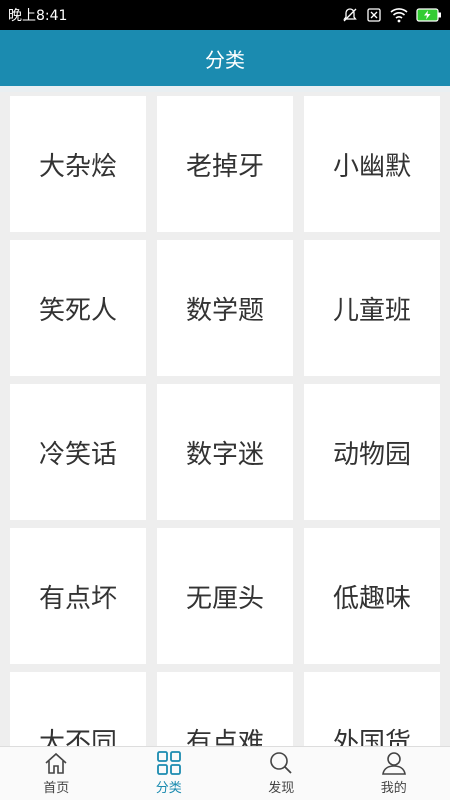 Image resolution: width=450 pixels, height=800 pixels. Describe the element at coordinates (372, 308) in the screenshot. I see `category-tile: 儿童班` at that location.